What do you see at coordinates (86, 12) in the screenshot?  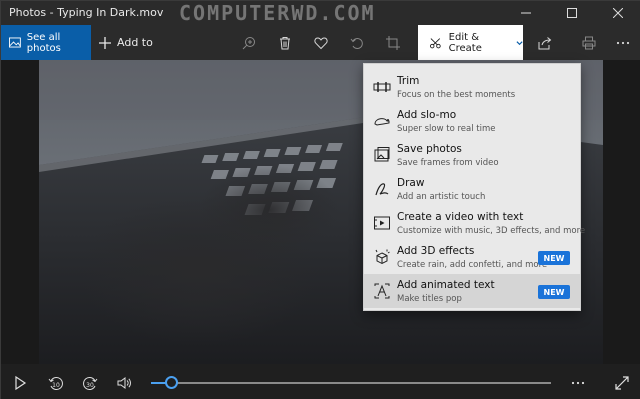 I see `window-title: Photos - Typing In Dark.mov` at bounding box center [86, 12].